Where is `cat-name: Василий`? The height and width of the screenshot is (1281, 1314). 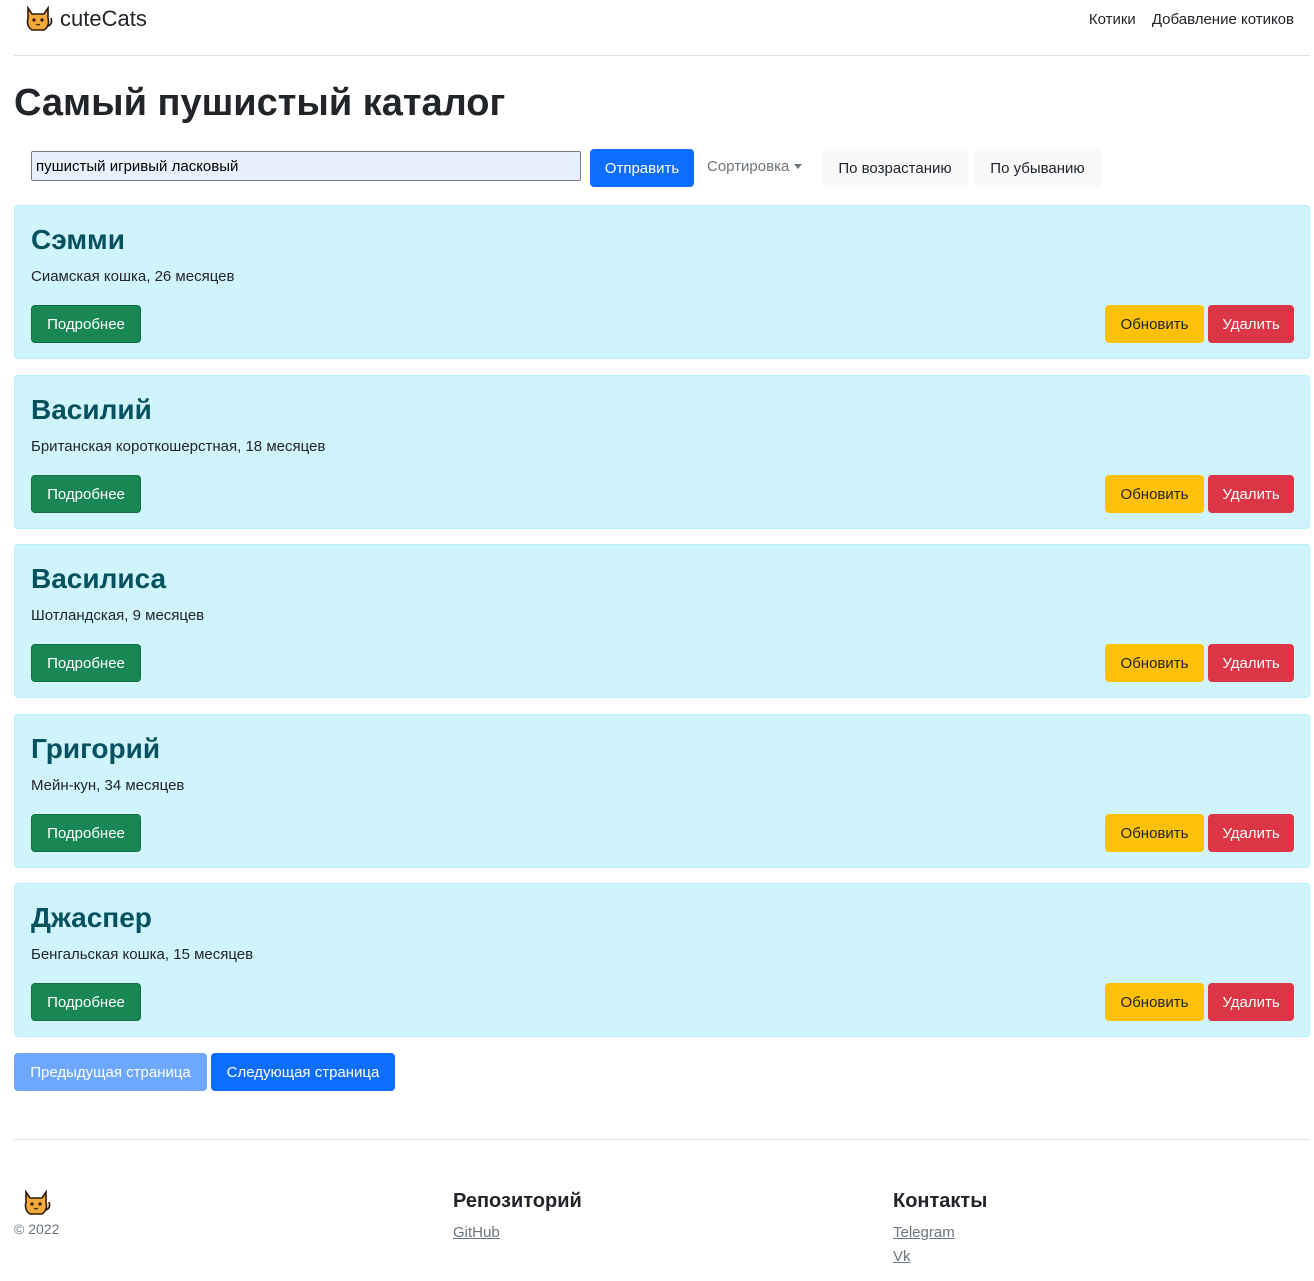 cat-name: Василий is located at coordinates (91, 409).